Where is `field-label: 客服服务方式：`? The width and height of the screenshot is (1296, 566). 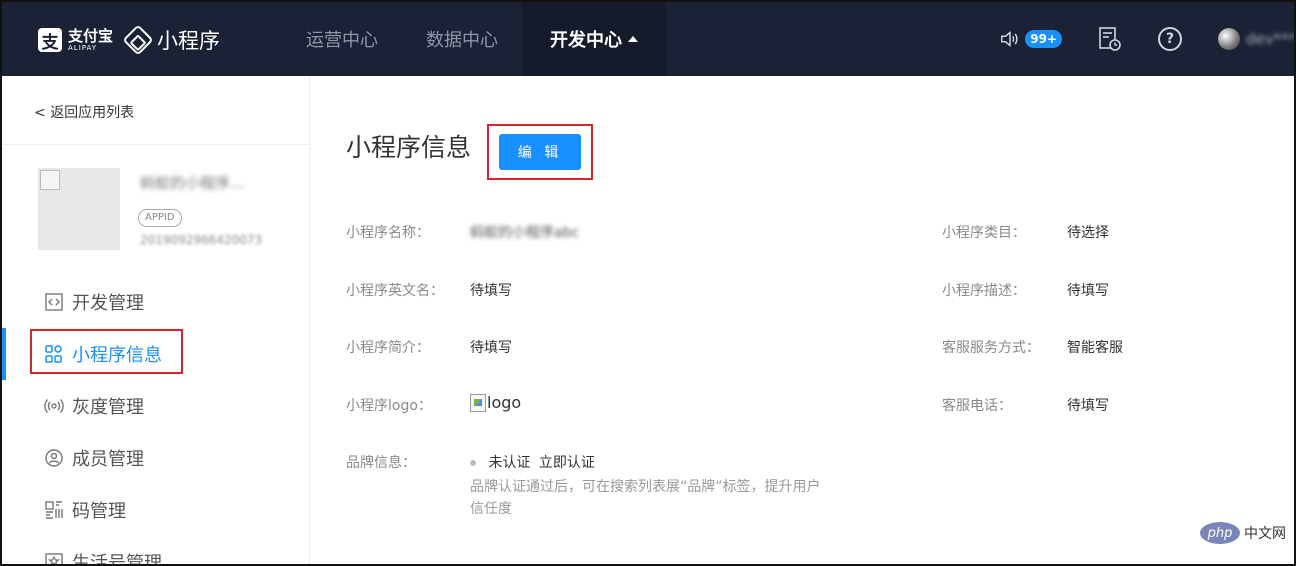 field-label: 客服服务方式： is located at coordinates (991, 348).